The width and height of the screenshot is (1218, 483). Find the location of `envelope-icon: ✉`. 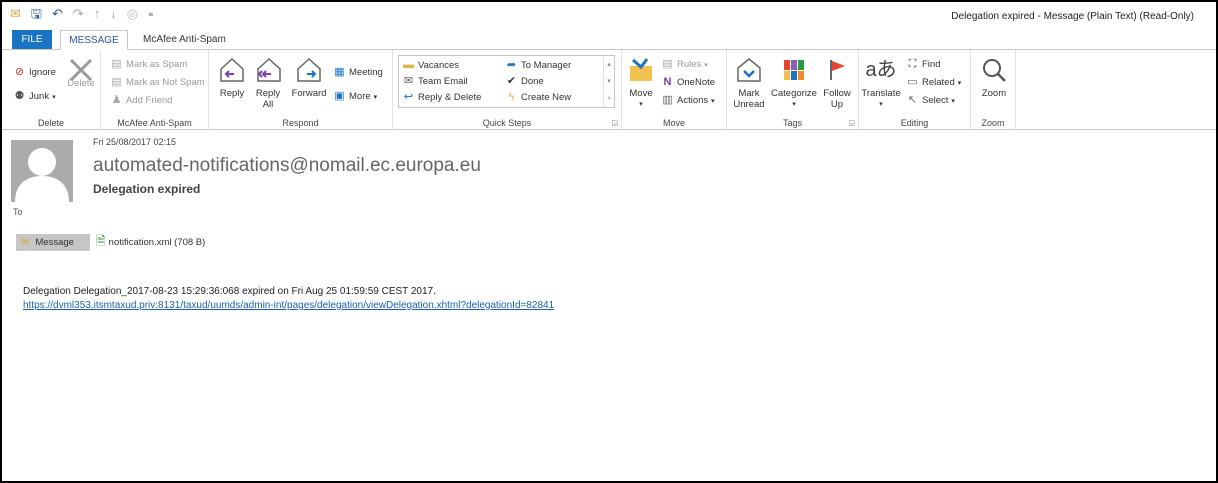

envelope-icon: ✉ is located at coordinates (15, 14).